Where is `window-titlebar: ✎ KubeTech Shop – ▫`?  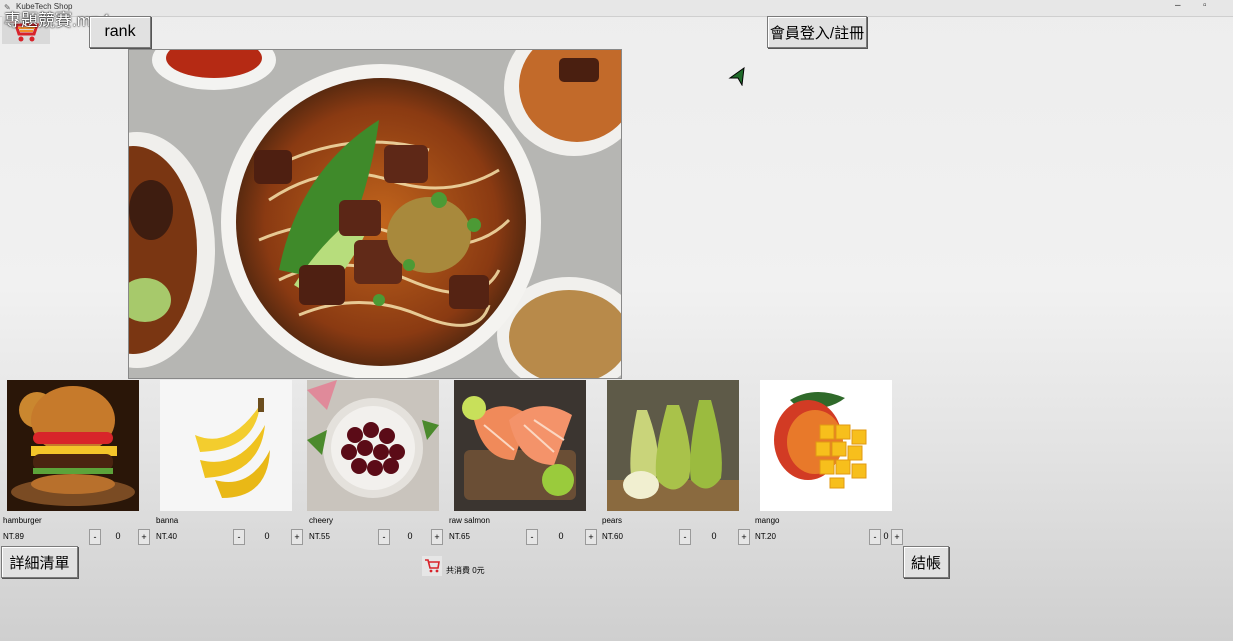
window-titlebar: ✎ KubeTech Shop – ▫ is located at coordinates (616, 8).